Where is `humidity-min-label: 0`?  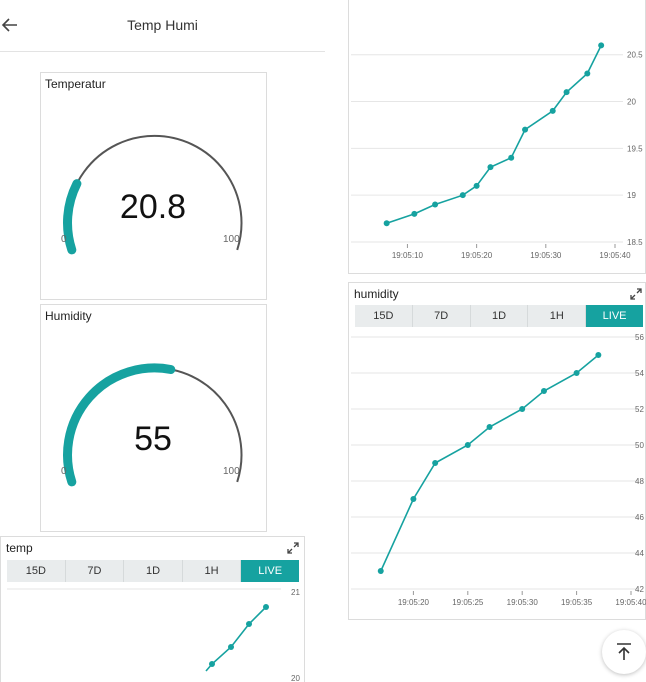
humidity-min-label: 0 is located at coordinates (64, 471).